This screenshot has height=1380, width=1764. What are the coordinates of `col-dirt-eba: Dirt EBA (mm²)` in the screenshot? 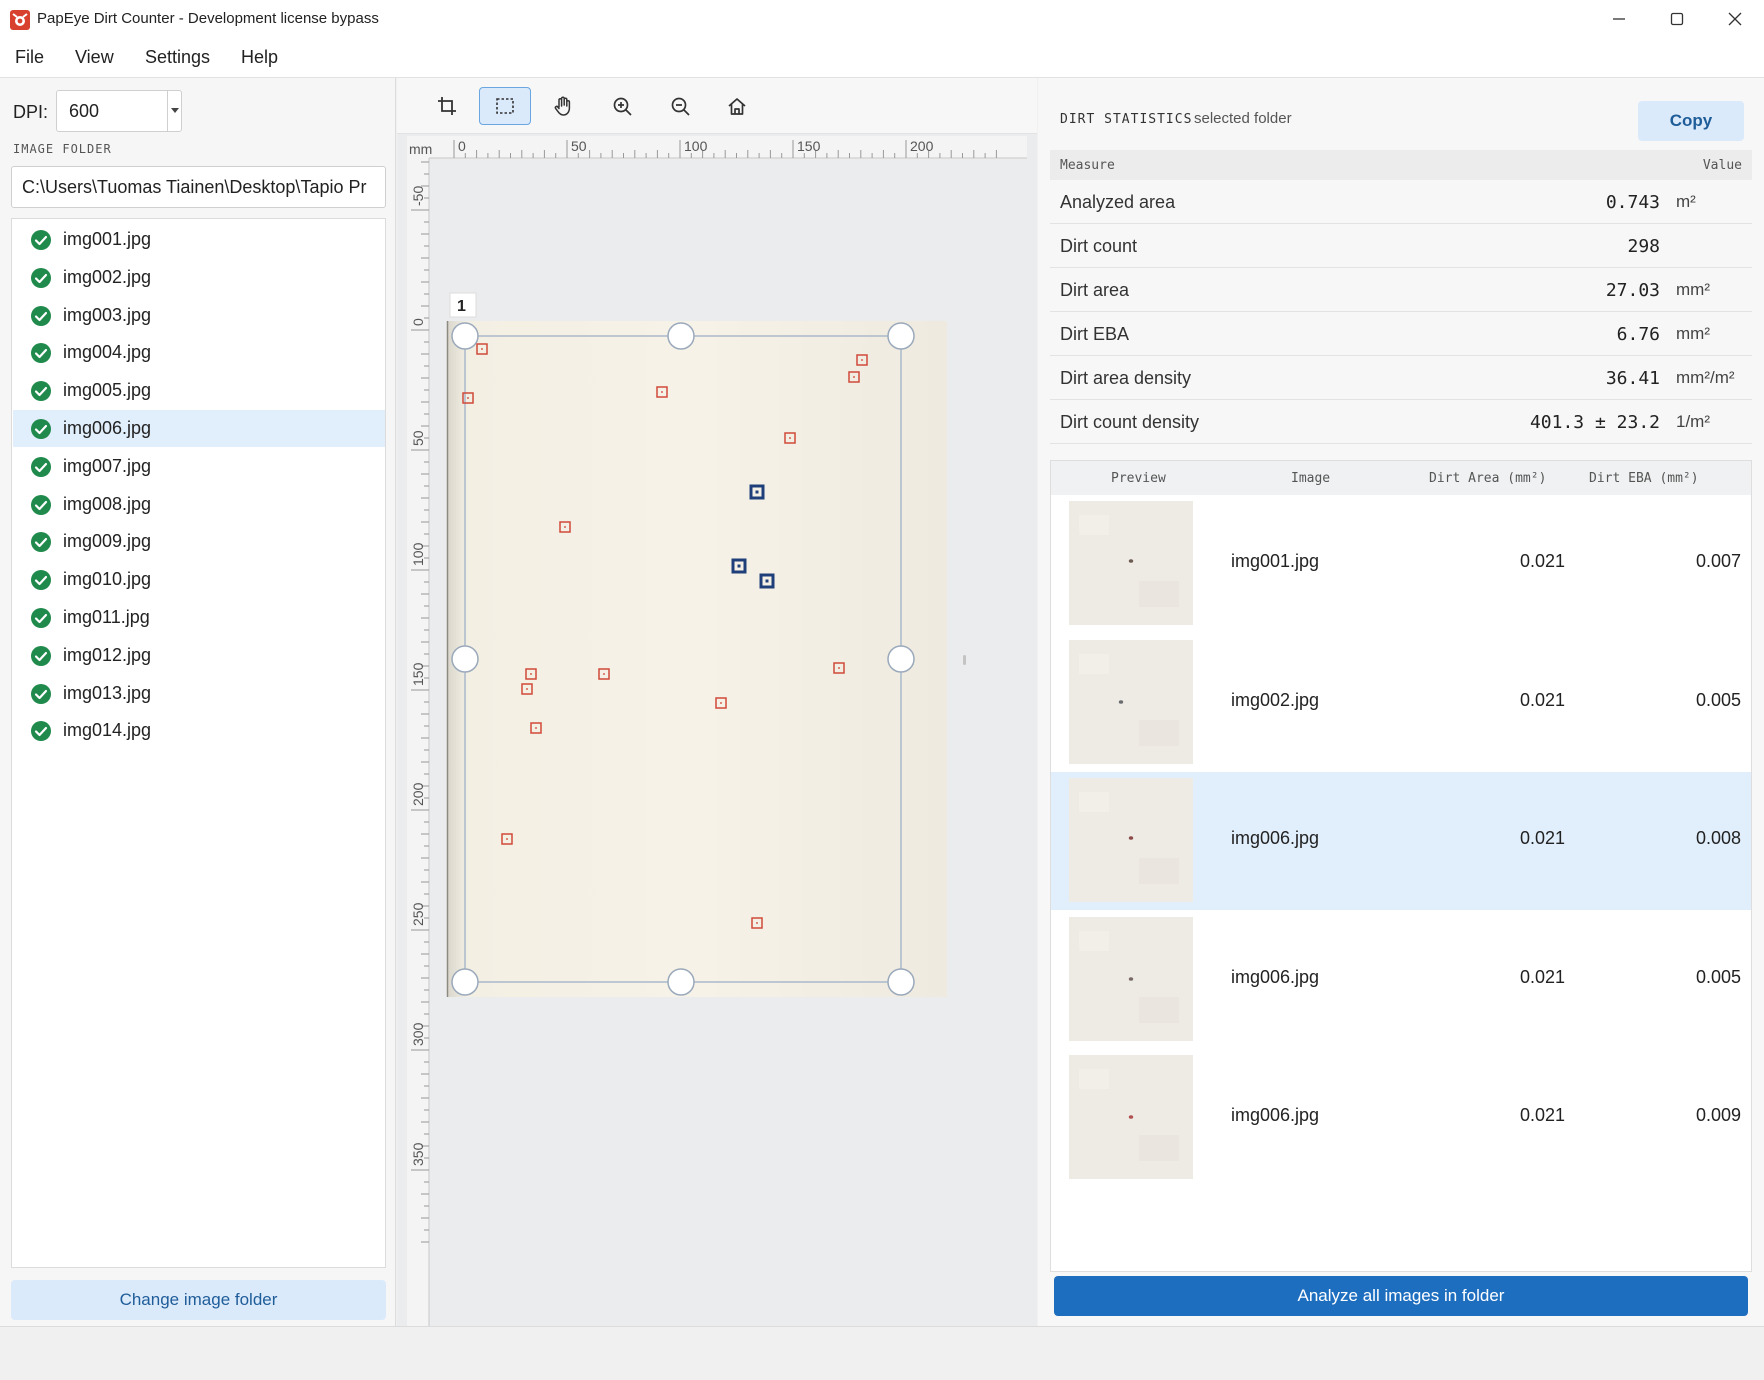 It's located at (1644, 478).